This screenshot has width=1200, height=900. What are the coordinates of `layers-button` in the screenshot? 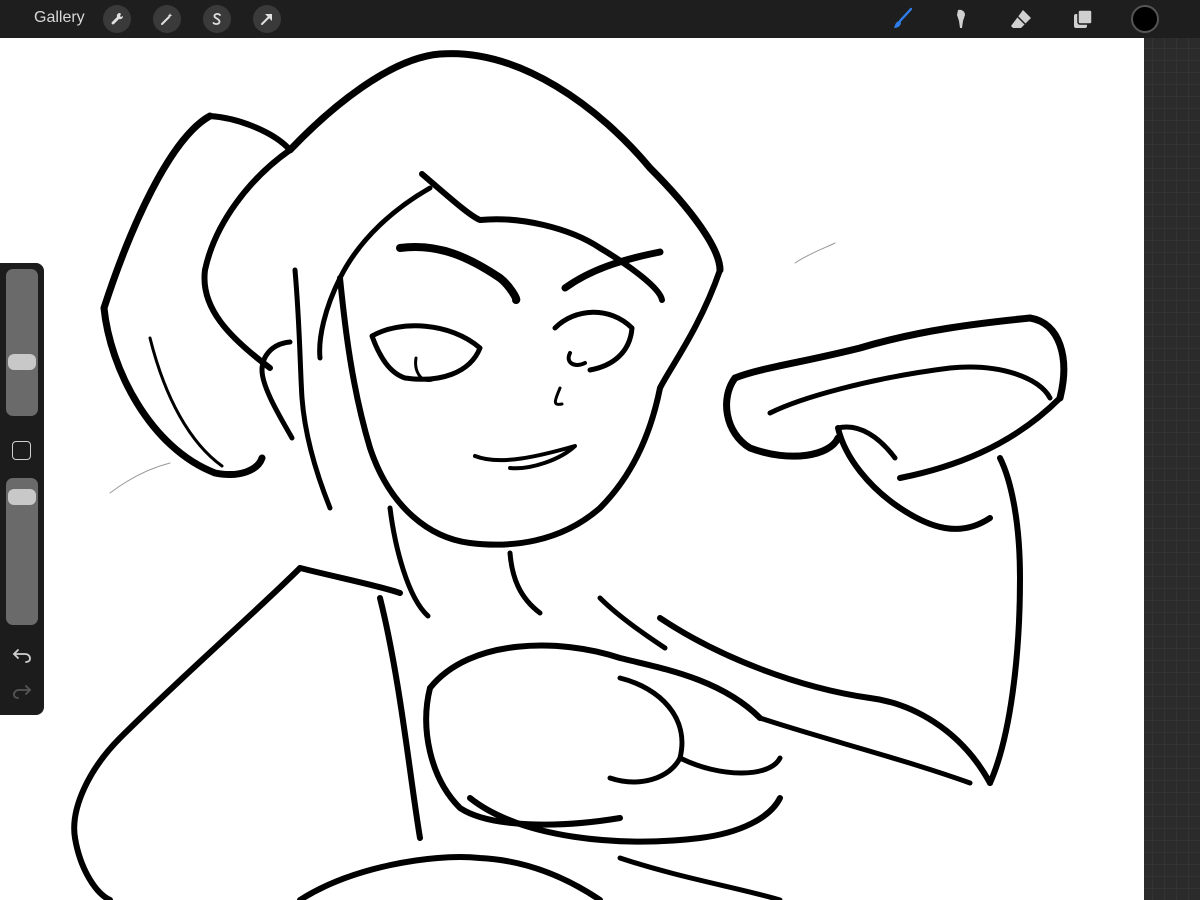 It's located at (1083, 19).